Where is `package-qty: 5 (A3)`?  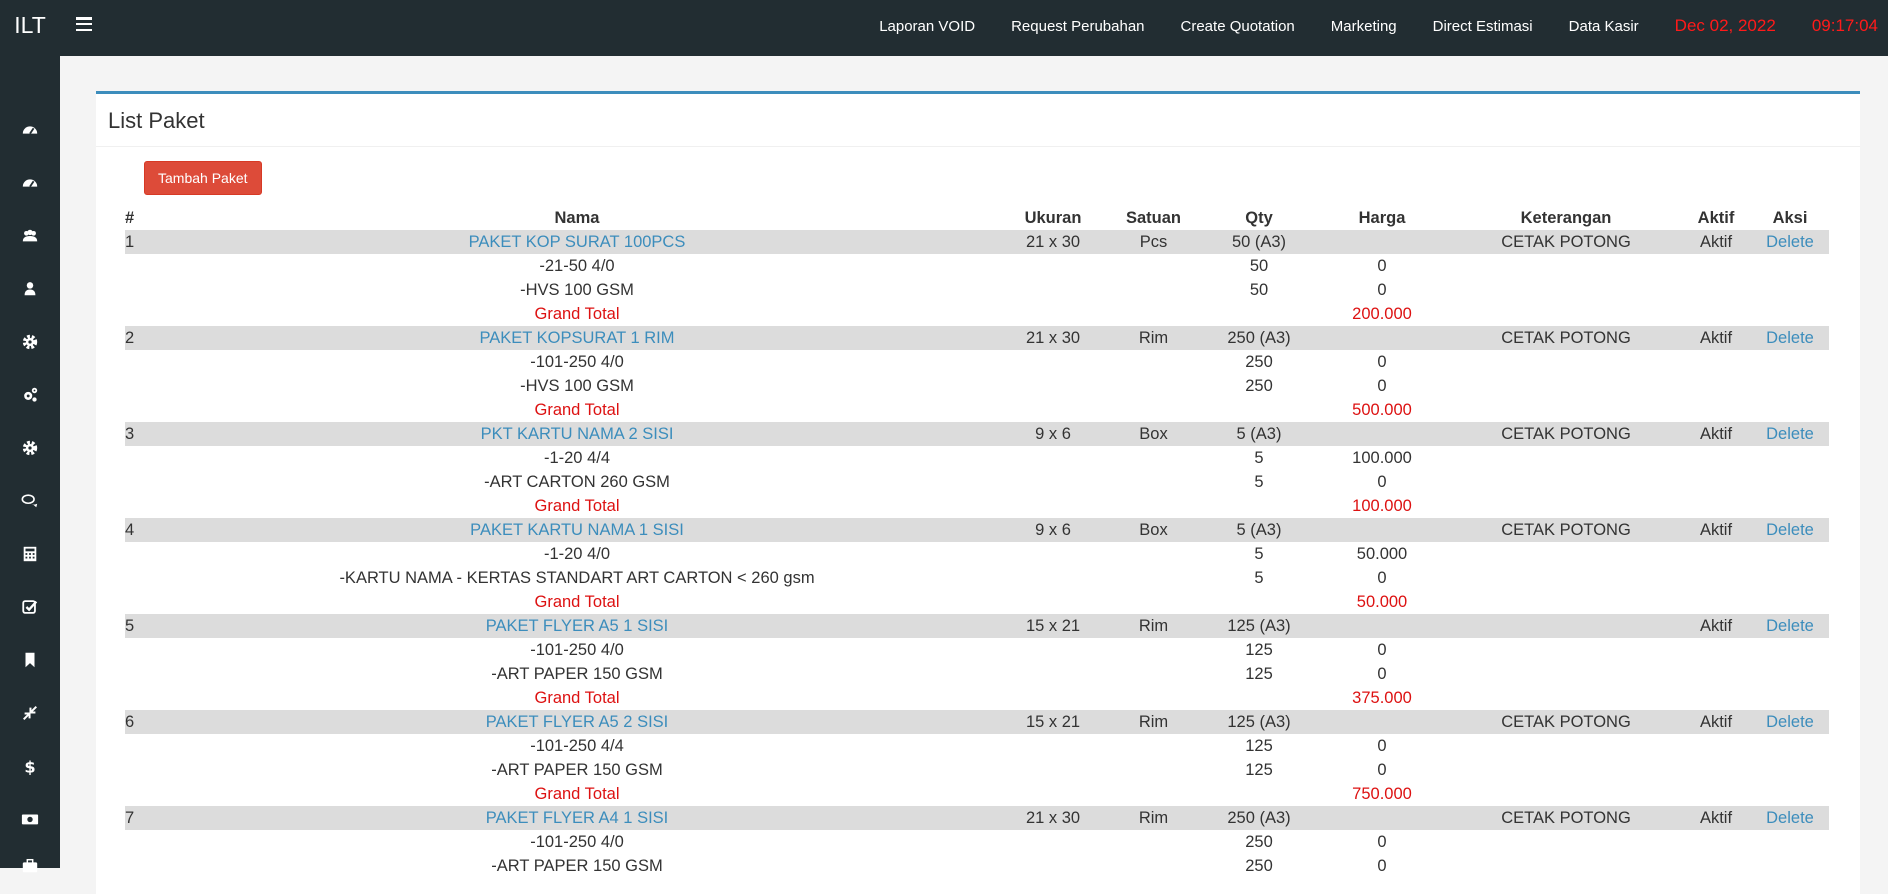 package-qty: 5 (A3) is located at coordinates (1259, 530).